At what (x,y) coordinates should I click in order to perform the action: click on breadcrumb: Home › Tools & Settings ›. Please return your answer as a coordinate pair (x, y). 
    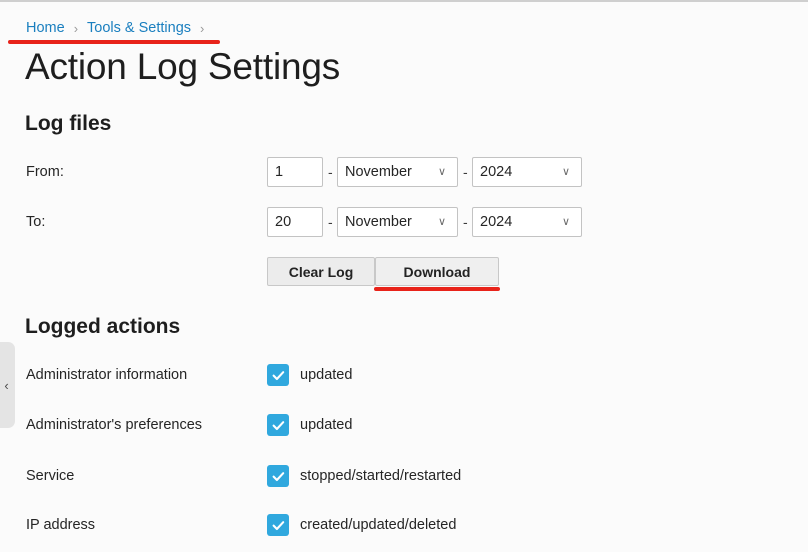
    Looking at the image, I should click on (119, 28).